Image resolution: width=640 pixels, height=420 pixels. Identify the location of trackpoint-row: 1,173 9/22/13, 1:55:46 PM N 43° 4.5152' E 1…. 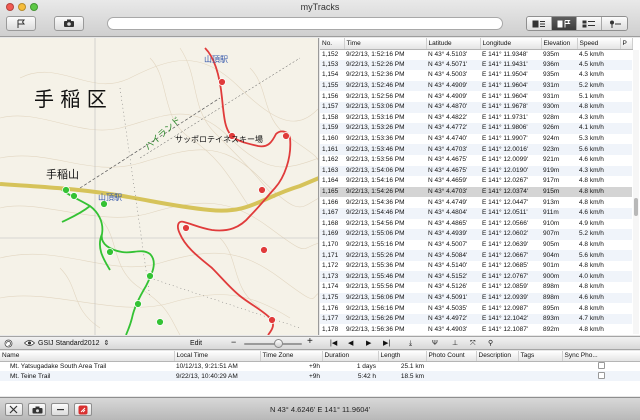
(476, 277).